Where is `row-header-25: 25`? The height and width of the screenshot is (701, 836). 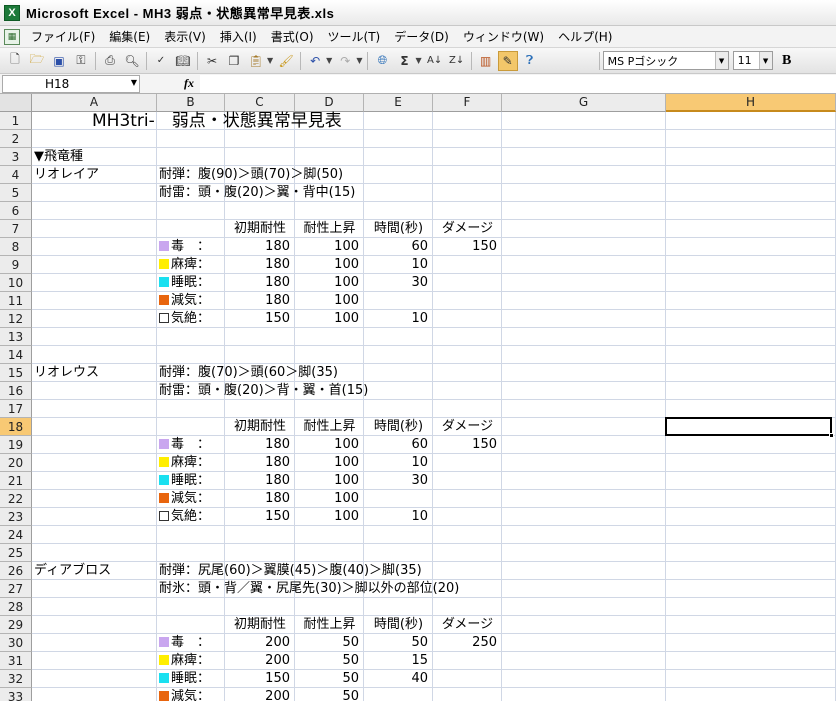 row-header-25: 25 is located at coordinates (16, 553).